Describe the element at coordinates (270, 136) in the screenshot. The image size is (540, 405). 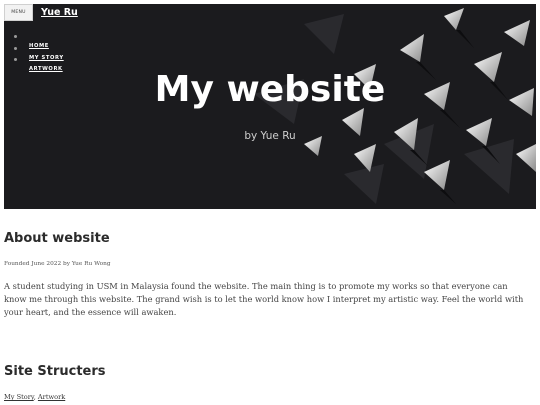
I see `hero-subtitle: by Yue Ru` at that location.